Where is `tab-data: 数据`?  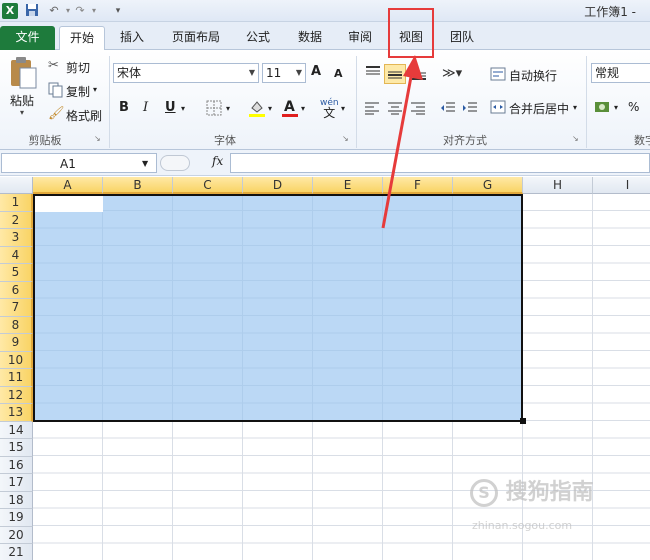 tab-data: 数据 is located at coordinates (310, 38).